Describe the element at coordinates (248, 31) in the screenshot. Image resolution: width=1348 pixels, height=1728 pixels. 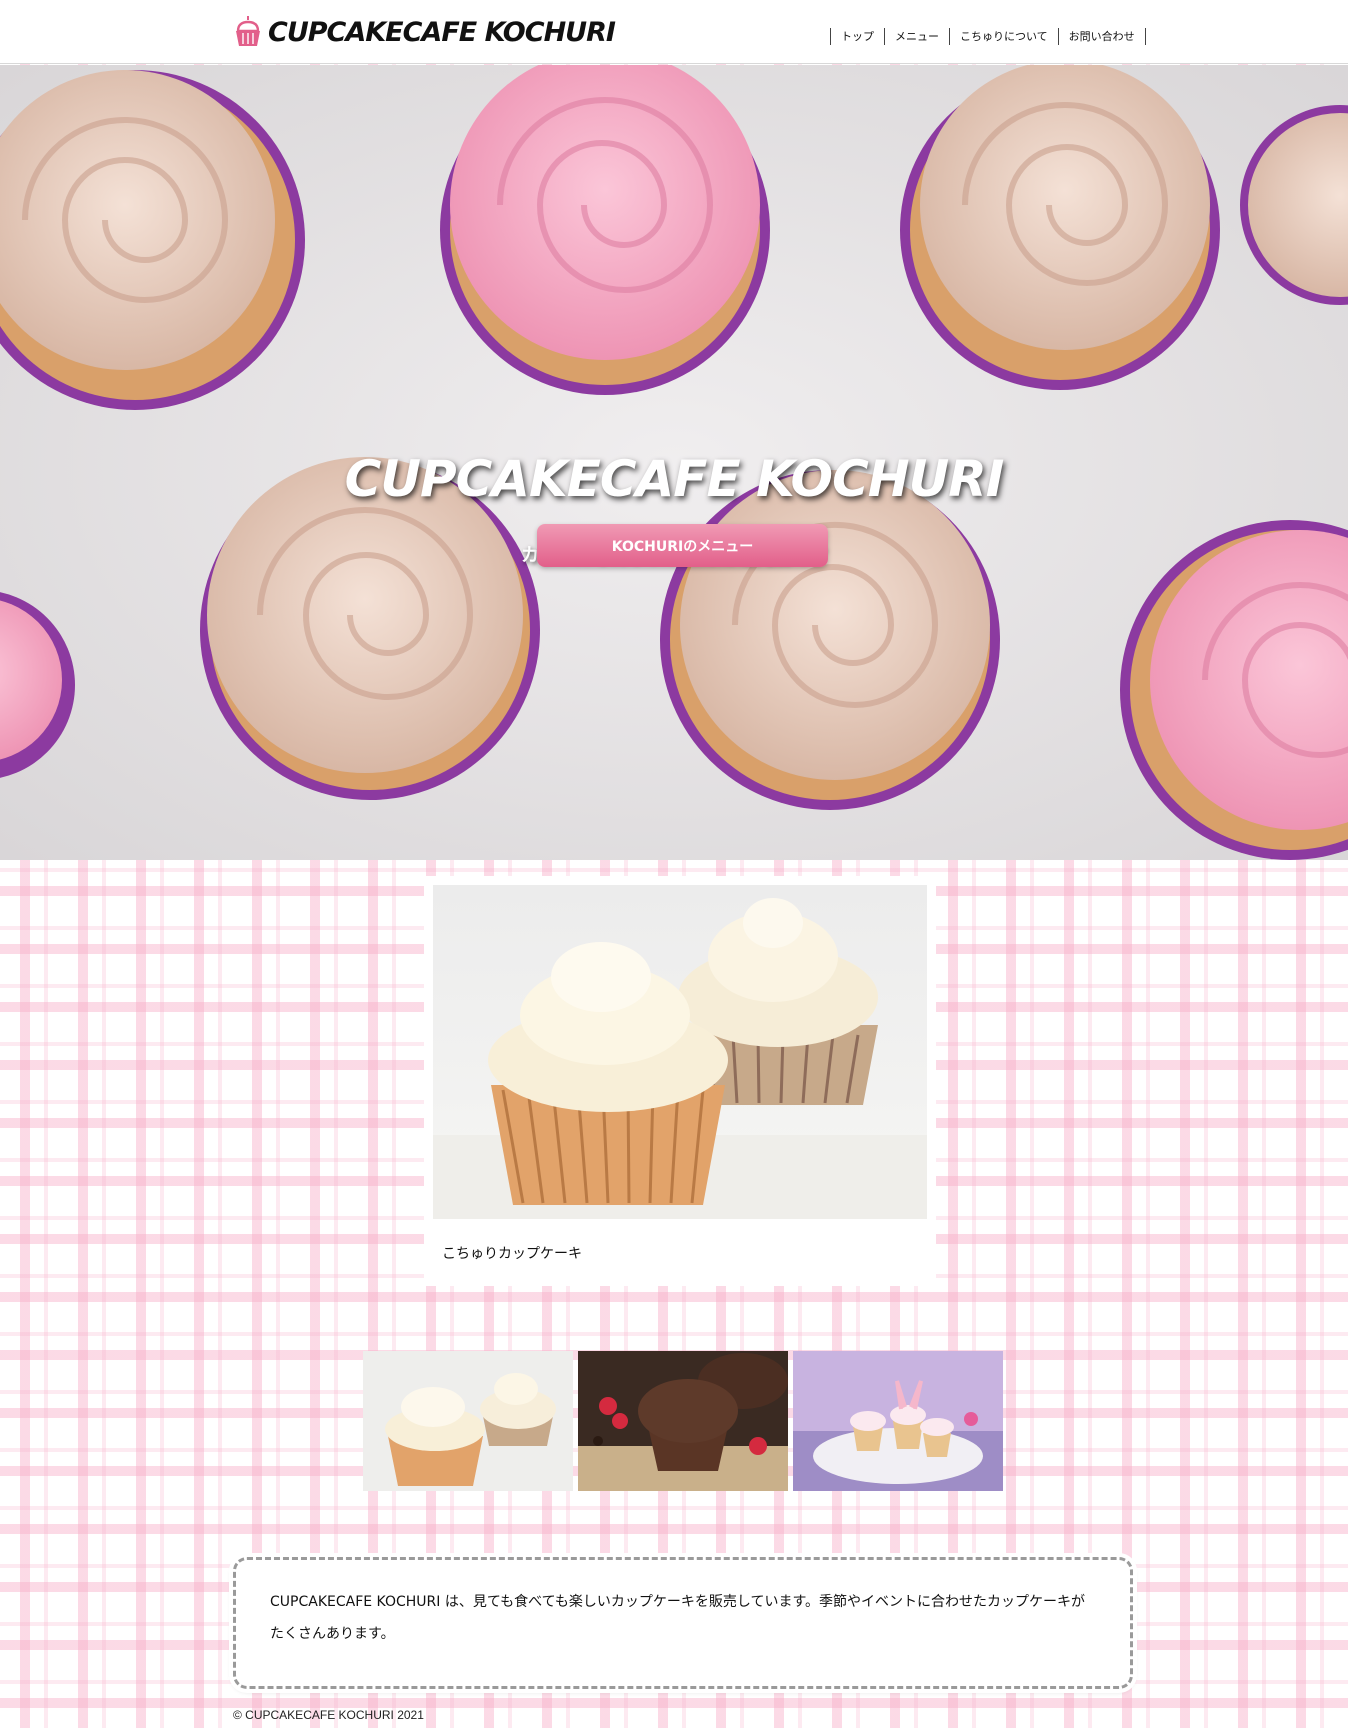
I see `cupcake-icon` at that location.